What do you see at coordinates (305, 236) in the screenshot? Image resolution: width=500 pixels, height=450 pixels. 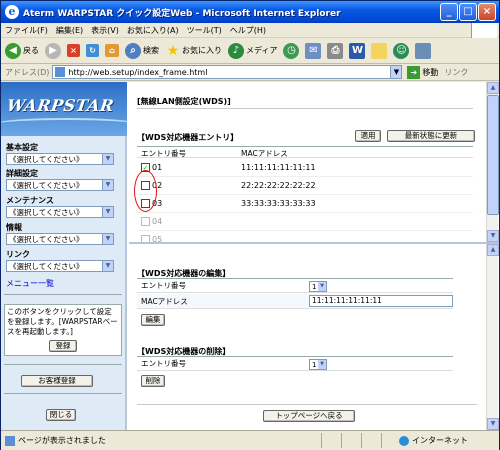 I see `table-row: 05` at bounding box center [305, 236].